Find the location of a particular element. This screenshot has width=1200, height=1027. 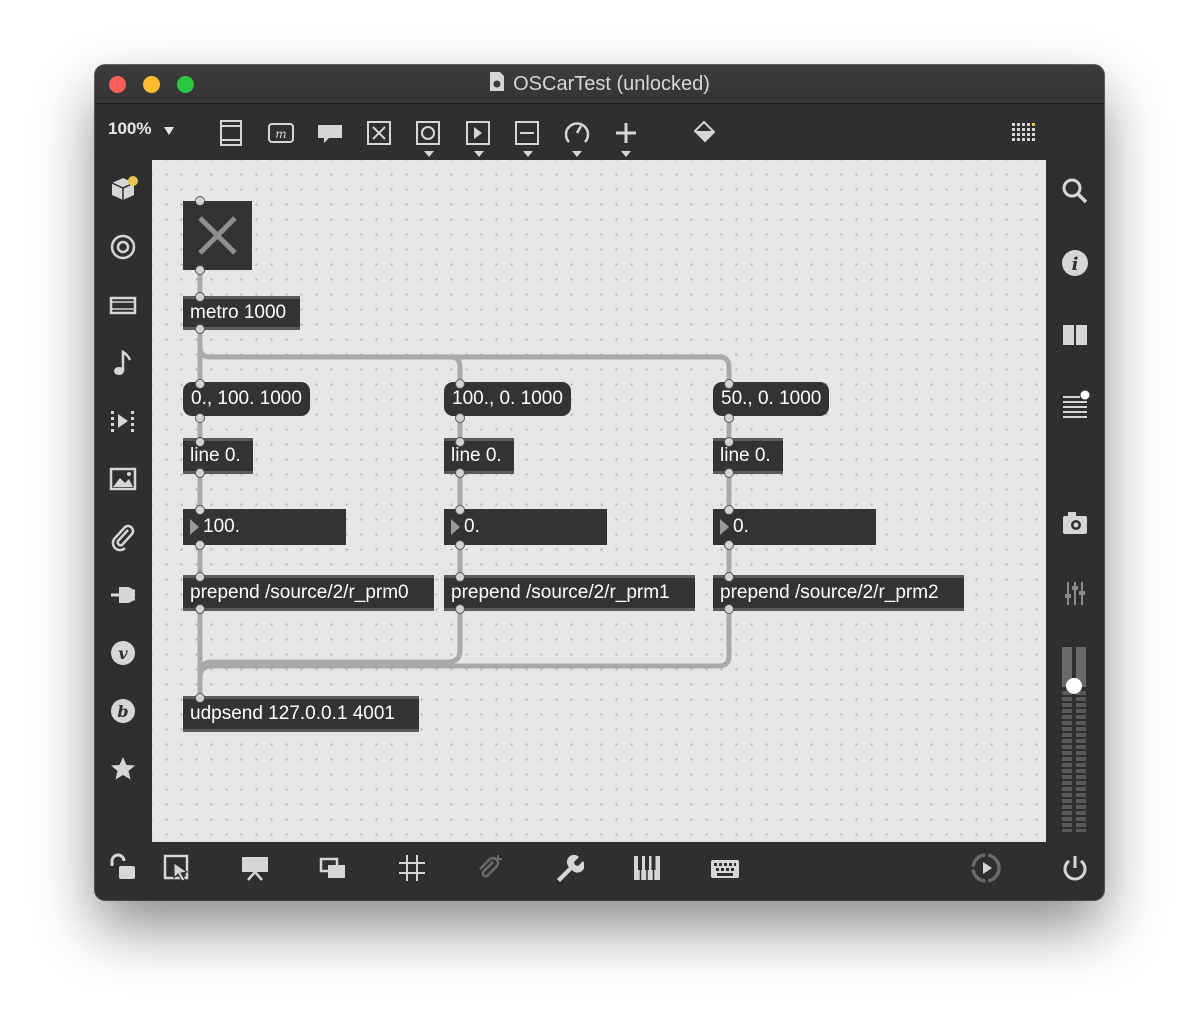

camera-icon is located at coordinates (1075, 523).